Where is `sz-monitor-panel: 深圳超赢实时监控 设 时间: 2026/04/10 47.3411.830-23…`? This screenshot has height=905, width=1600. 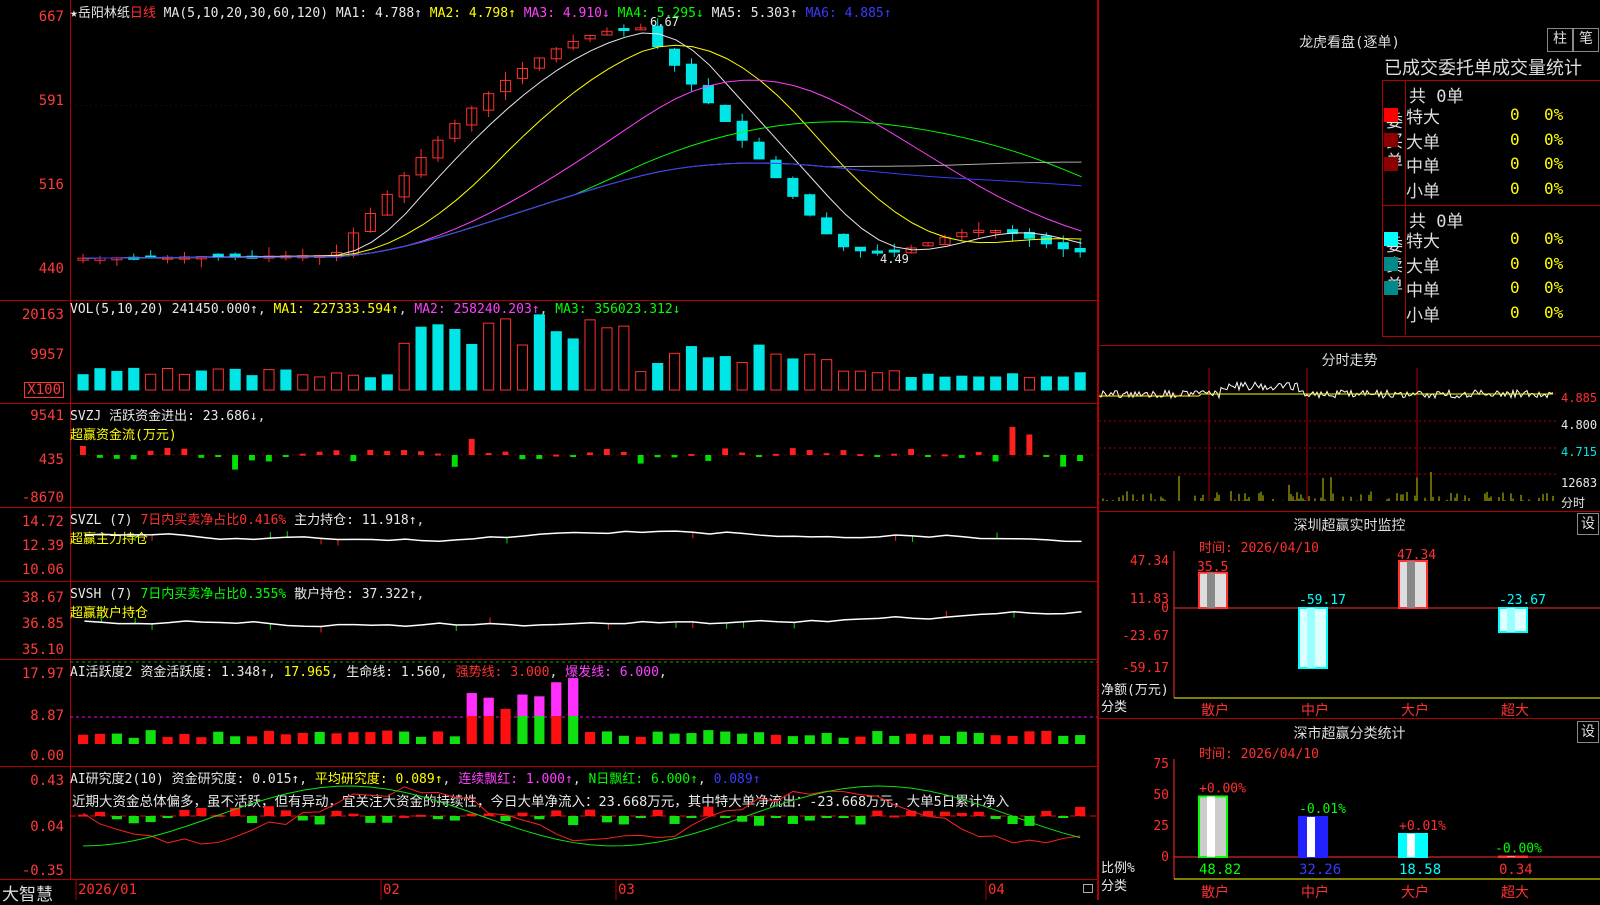
sz-monitor-panel: 深圳超赢实时监控 设 时间: 2026/04/10 47.3411.830-23… is located at coordinates (1349, 615).